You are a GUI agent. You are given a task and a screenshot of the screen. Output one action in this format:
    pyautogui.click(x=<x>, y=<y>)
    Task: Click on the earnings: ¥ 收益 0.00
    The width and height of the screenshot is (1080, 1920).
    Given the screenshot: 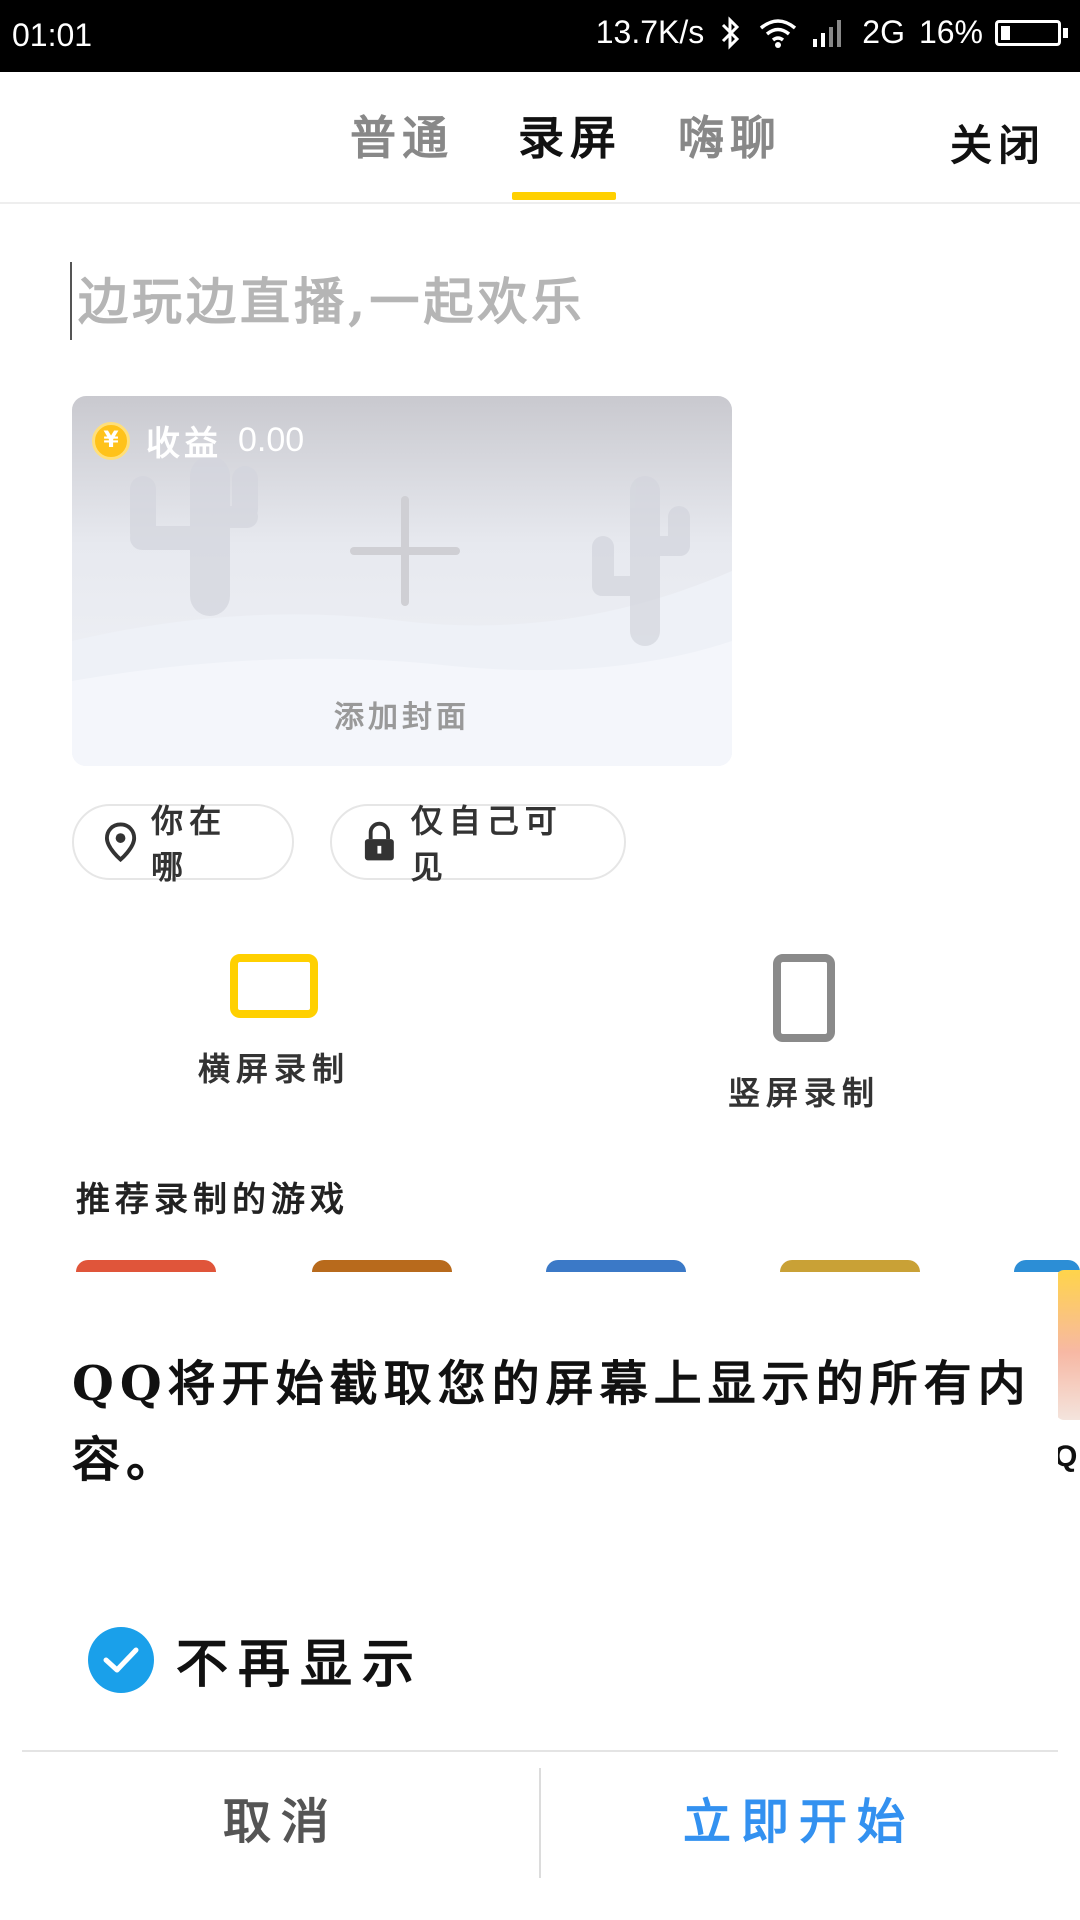 What is the action you would take?
    pyautogui.click(x=198, y=440)
    